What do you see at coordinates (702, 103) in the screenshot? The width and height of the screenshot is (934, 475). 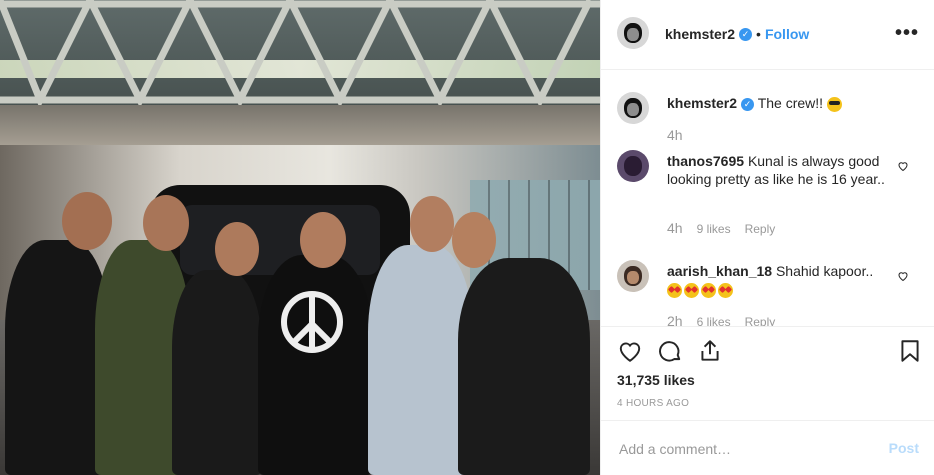 I see `caption-username: khemster2` at bounding box center [702, 103].